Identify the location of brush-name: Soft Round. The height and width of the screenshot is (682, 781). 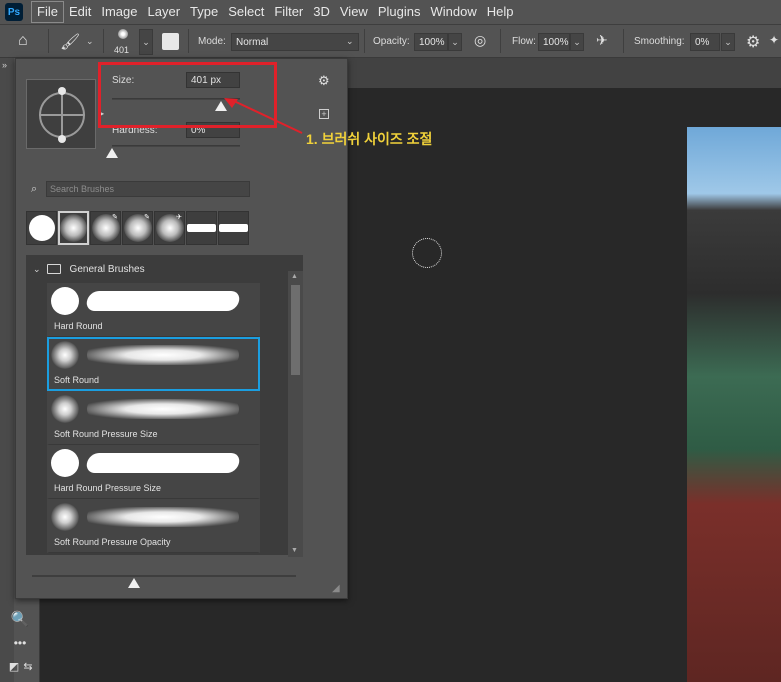
(77, 380).